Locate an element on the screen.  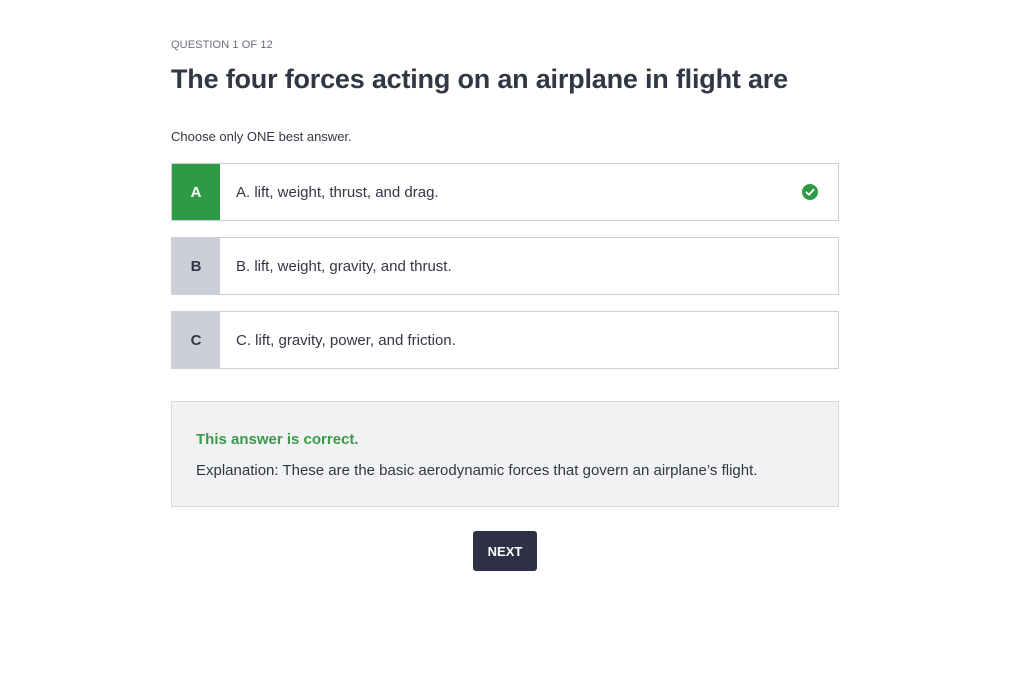
option-letter-a: A is located at coordinates (196, 192).